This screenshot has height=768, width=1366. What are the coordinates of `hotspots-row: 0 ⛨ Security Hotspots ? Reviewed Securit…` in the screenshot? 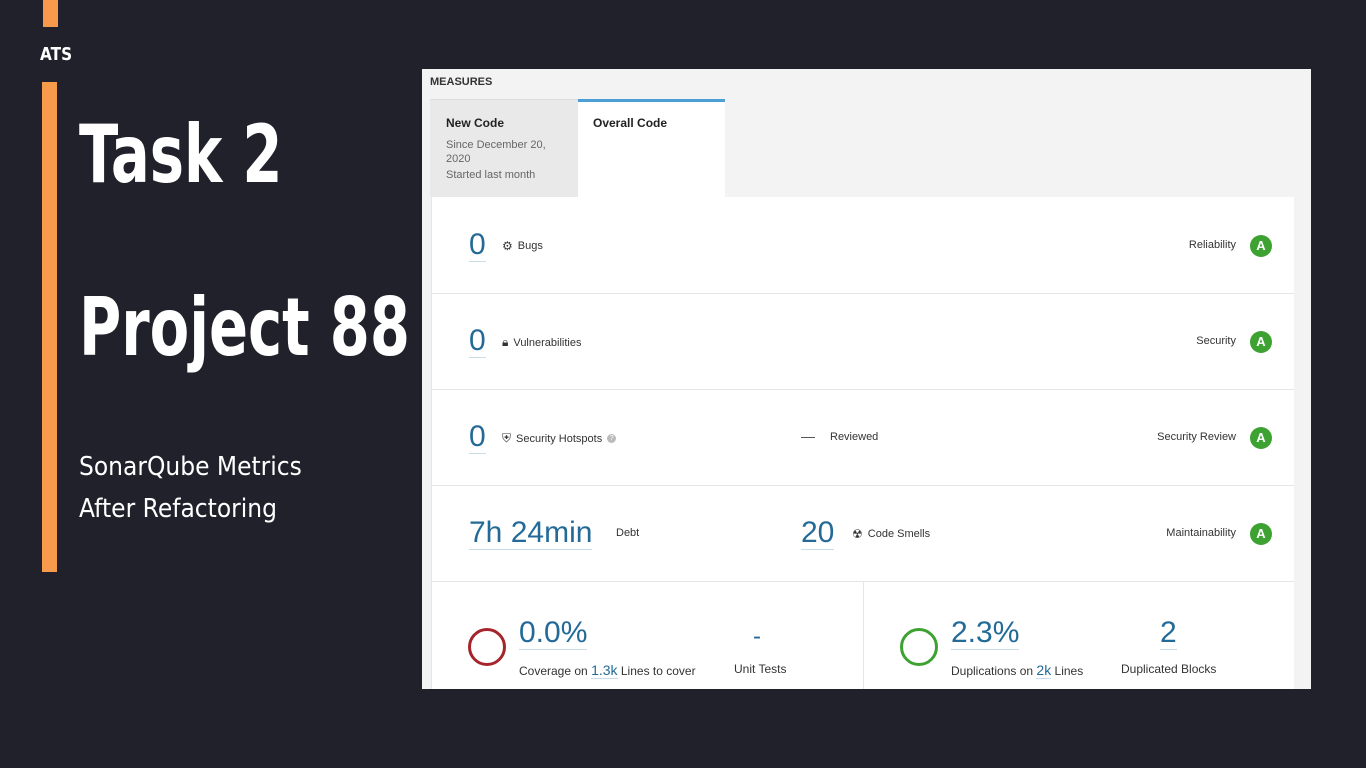 It's located at (863, 437).